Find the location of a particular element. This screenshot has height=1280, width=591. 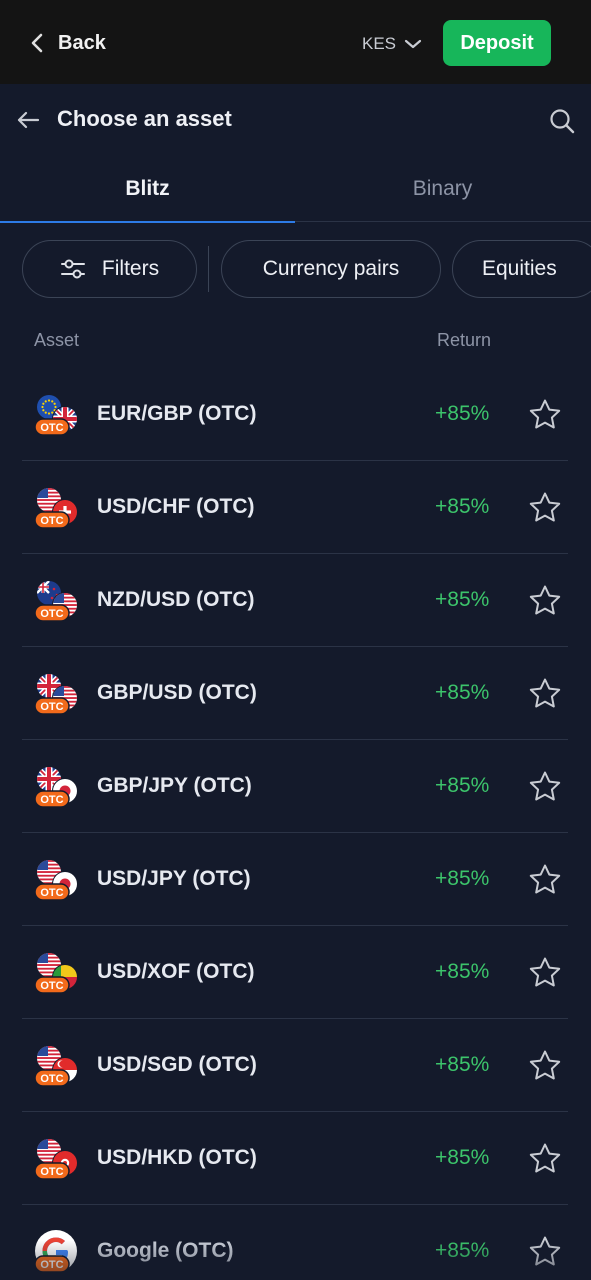

deposit-button: Deposit is located at coordinates (497, 43).